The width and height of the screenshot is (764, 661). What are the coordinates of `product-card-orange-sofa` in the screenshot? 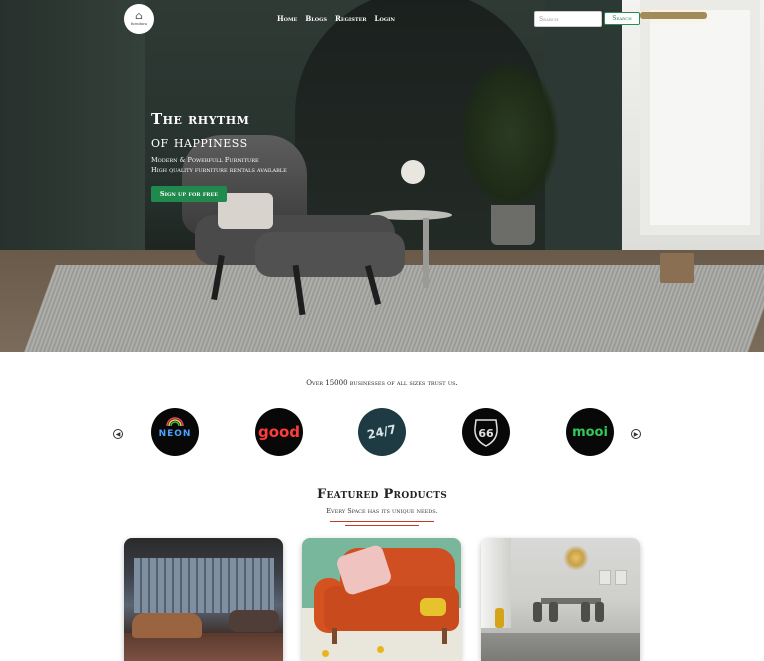 It's located at (381, 599).